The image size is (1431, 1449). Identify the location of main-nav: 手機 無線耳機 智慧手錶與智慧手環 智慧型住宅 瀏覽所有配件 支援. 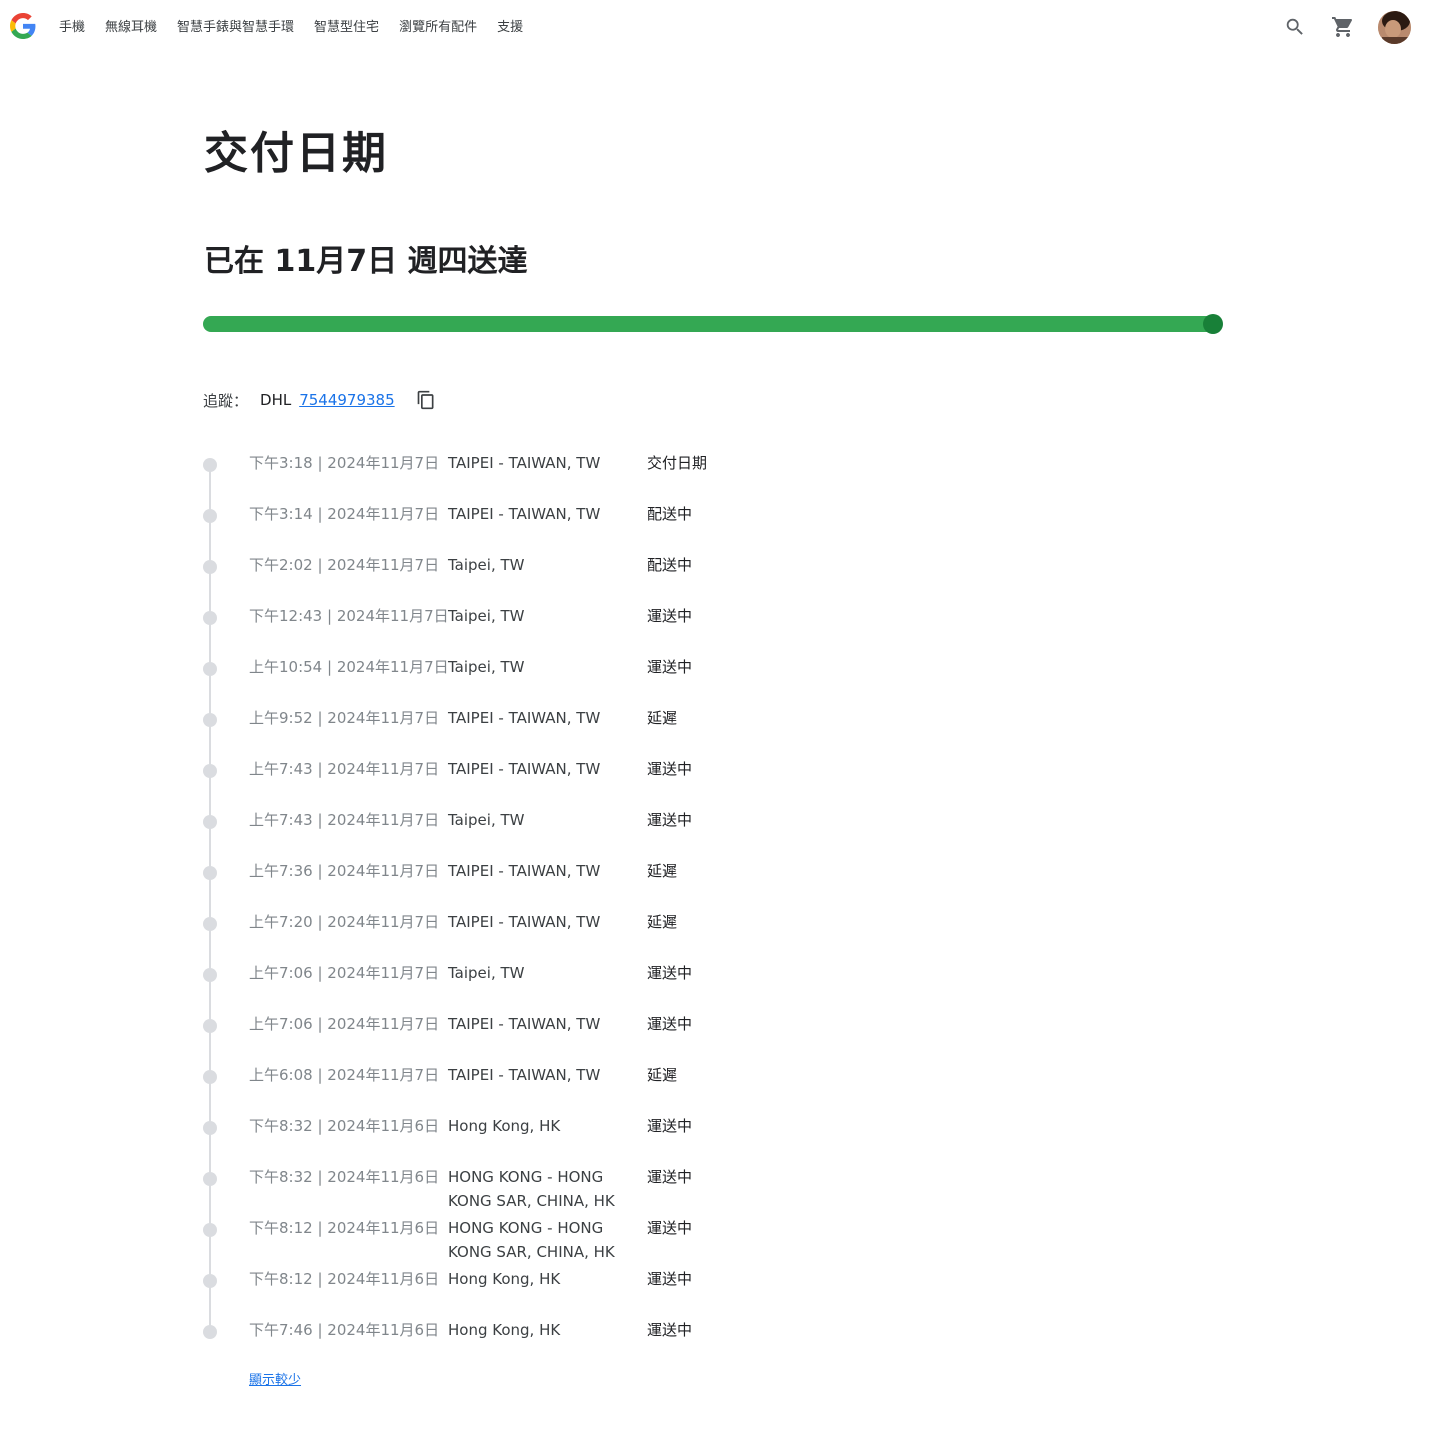
(301, 28).